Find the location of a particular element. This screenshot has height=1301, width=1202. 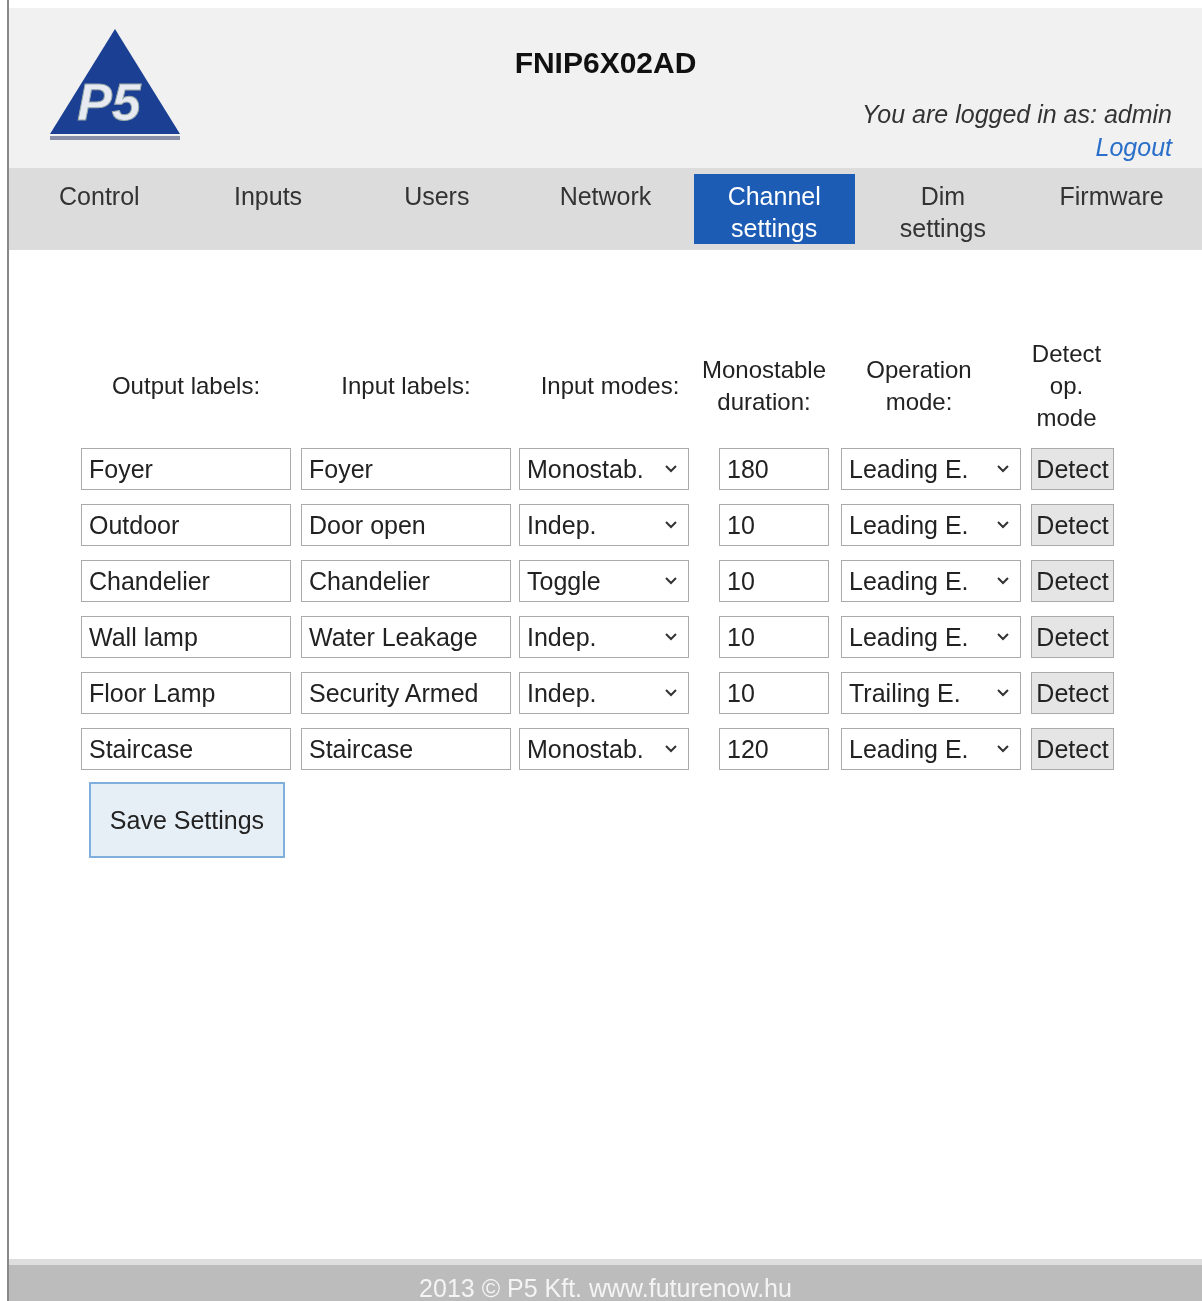

logout-link: Logout is located at coordinates (1133, 147).